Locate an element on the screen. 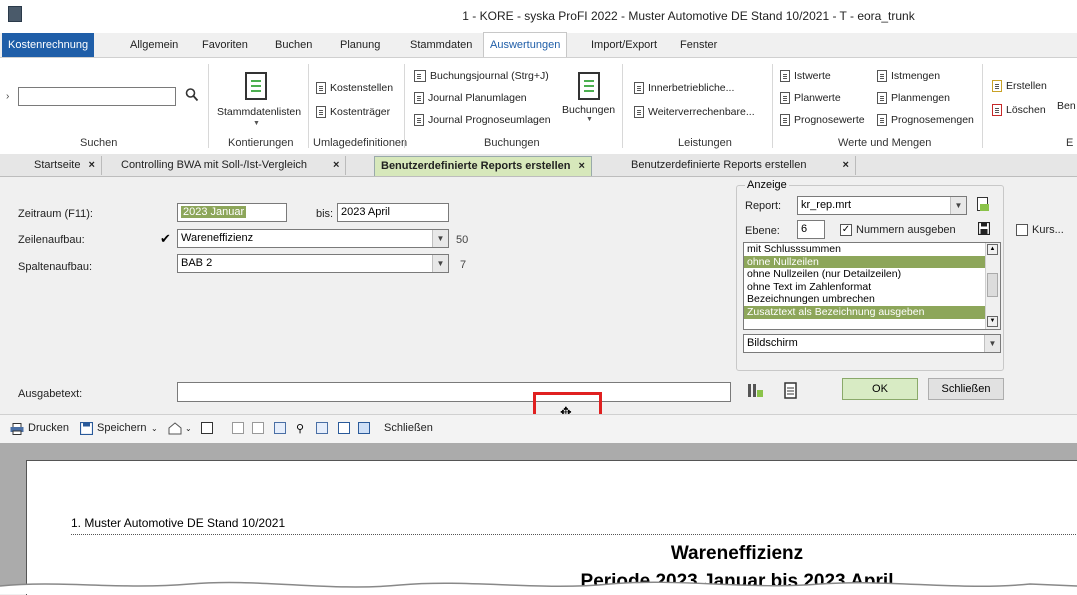 This screenshot has height=595, width=1077. ribbon-tab-kostenrechnung: Kostenrechnung is located at coordinates (48, 45).